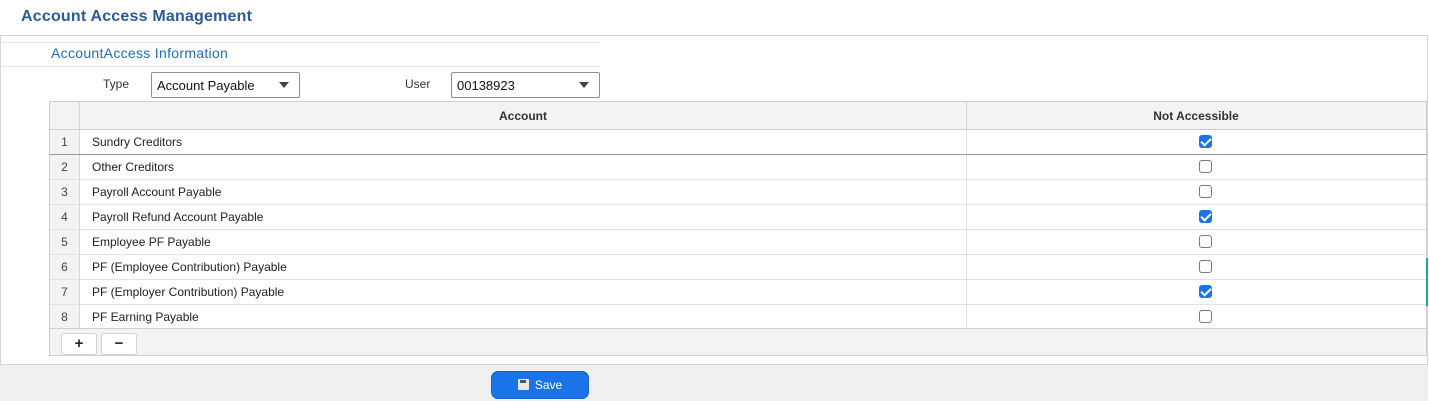 This screenshot has height=401, width=1429. I want to click on rownum-header, so click(65, 116).